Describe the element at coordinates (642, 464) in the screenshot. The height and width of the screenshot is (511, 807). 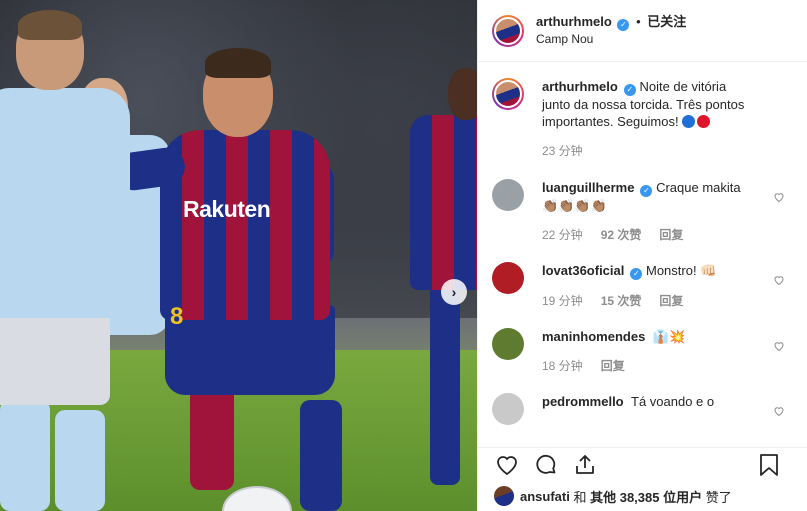
I see `action-bar` at that location.